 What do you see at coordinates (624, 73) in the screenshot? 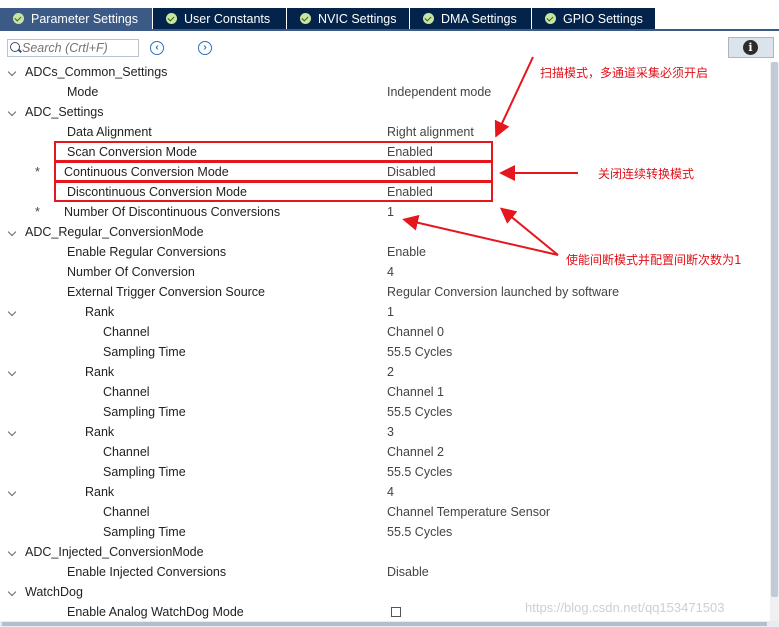
I see `annotation-scan-note: 扫描模式，多通道采集必须开启` at bounding box center [624, 73].